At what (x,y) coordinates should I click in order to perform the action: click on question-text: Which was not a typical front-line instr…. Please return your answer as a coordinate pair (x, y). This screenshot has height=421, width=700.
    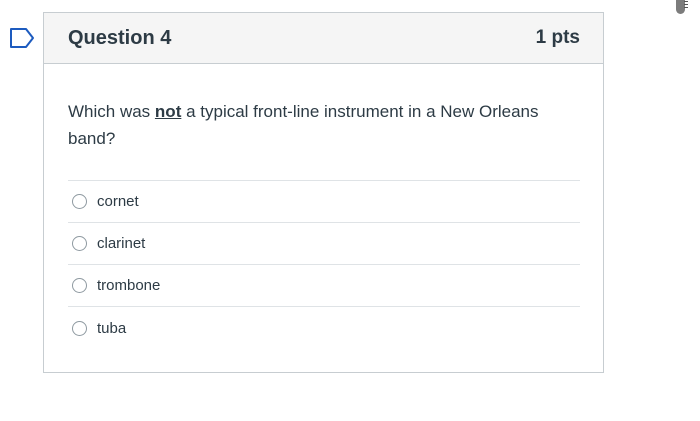
    Looking at the image, I should click on (324, 125).